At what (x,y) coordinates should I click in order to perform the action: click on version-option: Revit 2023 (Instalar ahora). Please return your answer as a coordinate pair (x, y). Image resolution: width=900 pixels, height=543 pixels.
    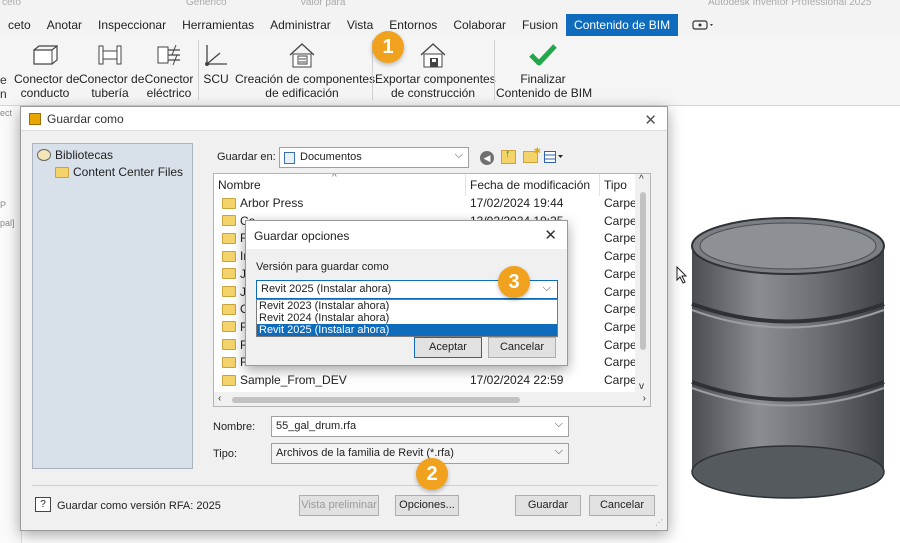
    Looking at the image, I should click on (407, 306).